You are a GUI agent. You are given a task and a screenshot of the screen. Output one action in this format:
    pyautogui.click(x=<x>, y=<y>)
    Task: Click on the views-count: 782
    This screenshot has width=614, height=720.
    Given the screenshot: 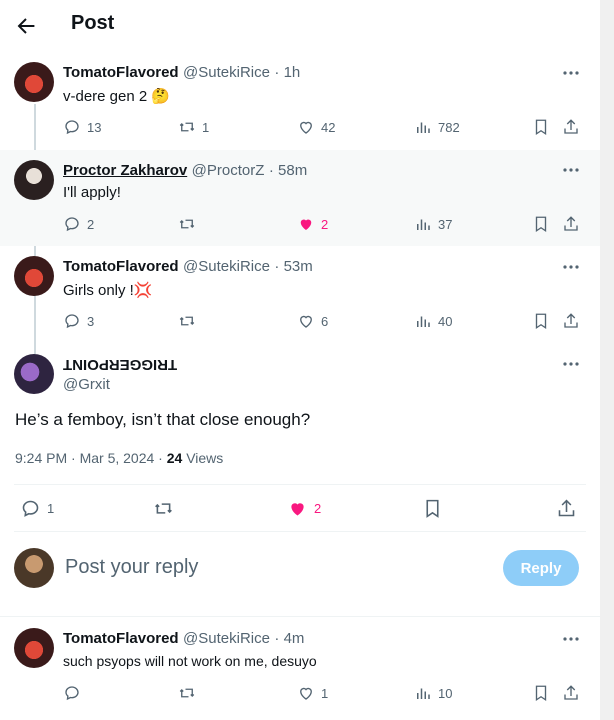 What is the action you would take?
    pyautogui.click(x=449, y=127)
    